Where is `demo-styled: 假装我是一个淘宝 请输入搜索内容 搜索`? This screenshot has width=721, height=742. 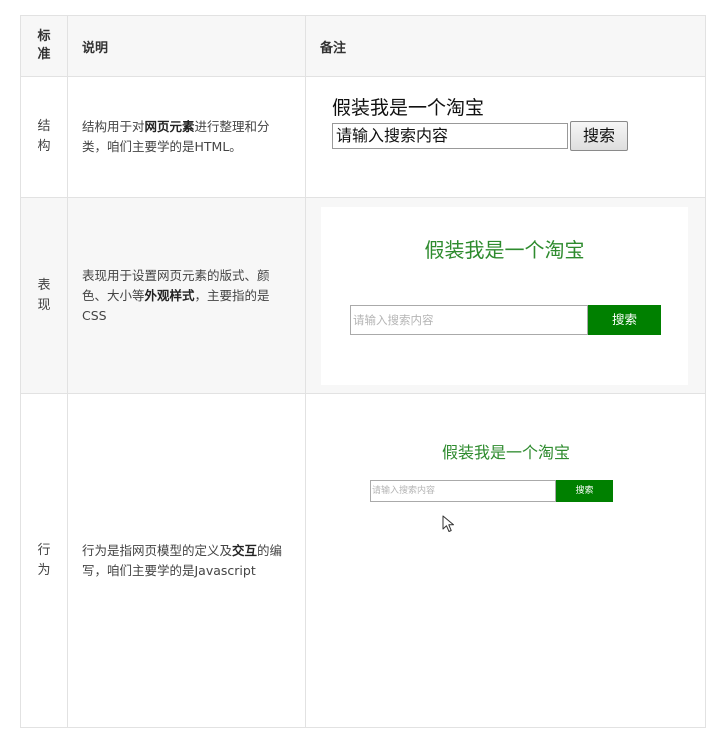 demo-styled: 假装我是一个淘宝 请输入搜索内容 搜索 is located at coordinates (504, 296).